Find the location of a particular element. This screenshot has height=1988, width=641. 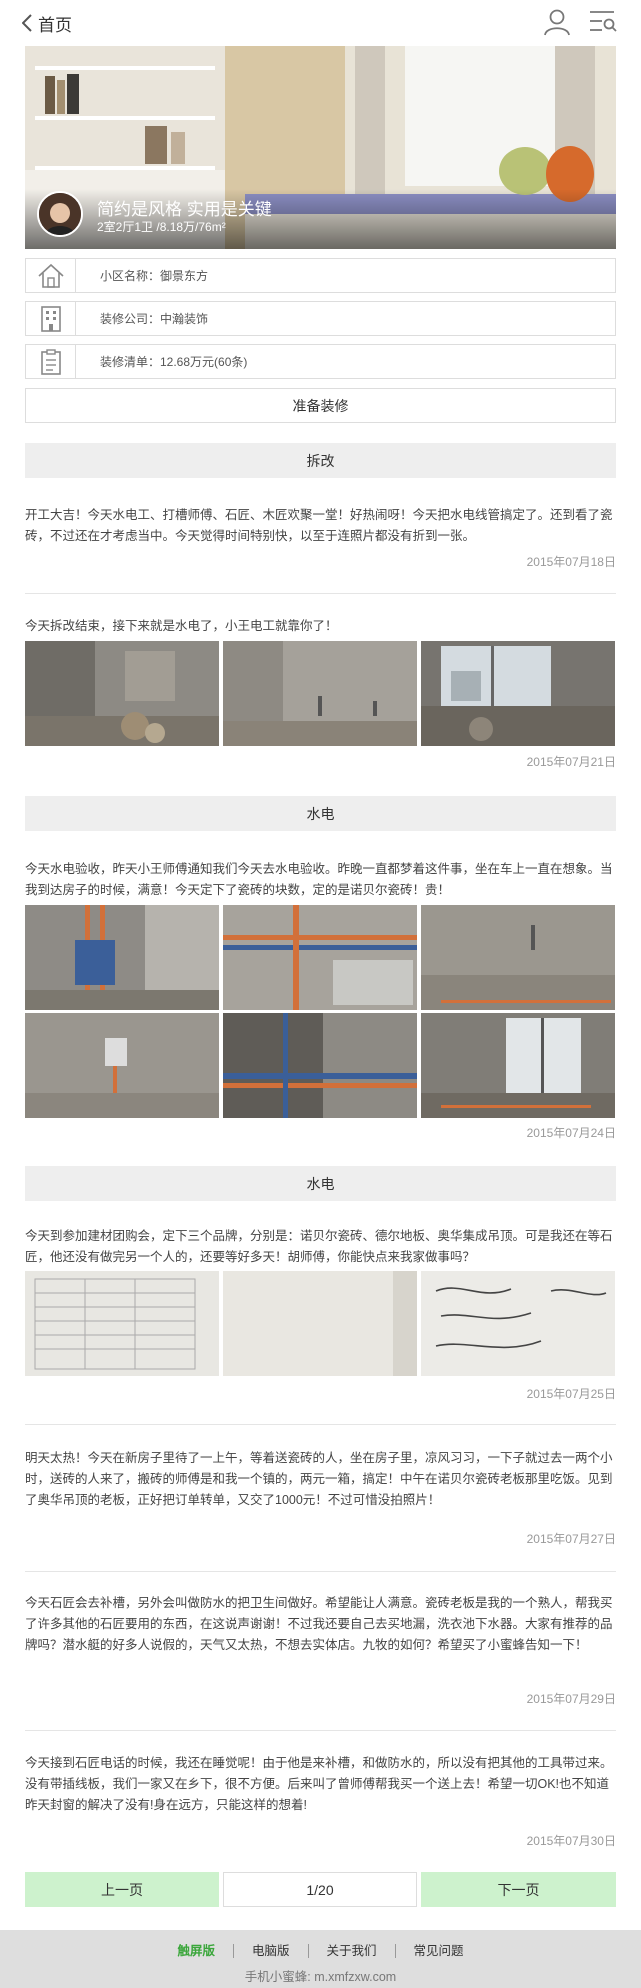

entry-date: 2015年07月18日 is located at coordinates (571, 562).